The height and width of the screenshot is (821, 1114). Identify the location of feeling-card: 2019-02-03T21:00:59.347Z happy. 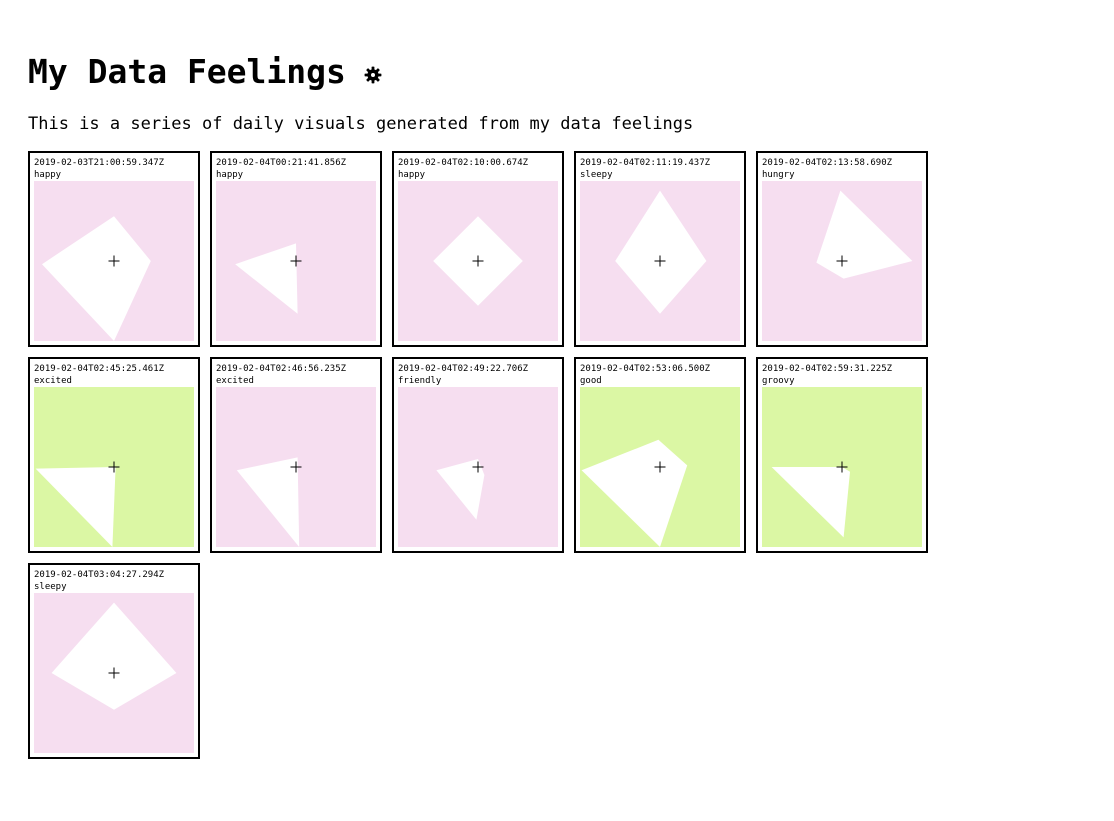
(114, 249).